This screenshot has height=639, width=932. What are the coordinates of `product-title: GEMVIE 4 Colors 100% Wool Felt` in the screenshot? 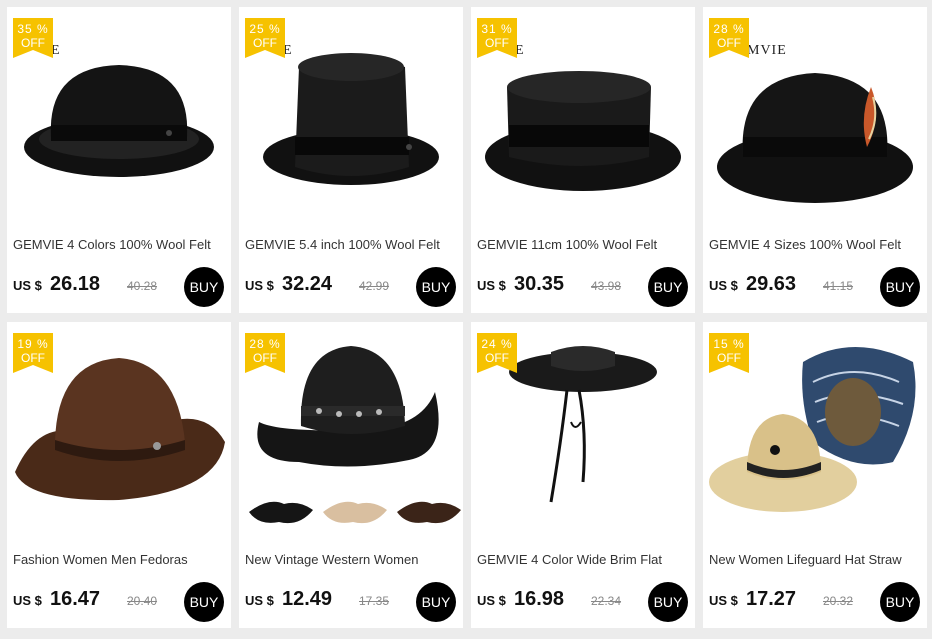 It's located at (120, 244).